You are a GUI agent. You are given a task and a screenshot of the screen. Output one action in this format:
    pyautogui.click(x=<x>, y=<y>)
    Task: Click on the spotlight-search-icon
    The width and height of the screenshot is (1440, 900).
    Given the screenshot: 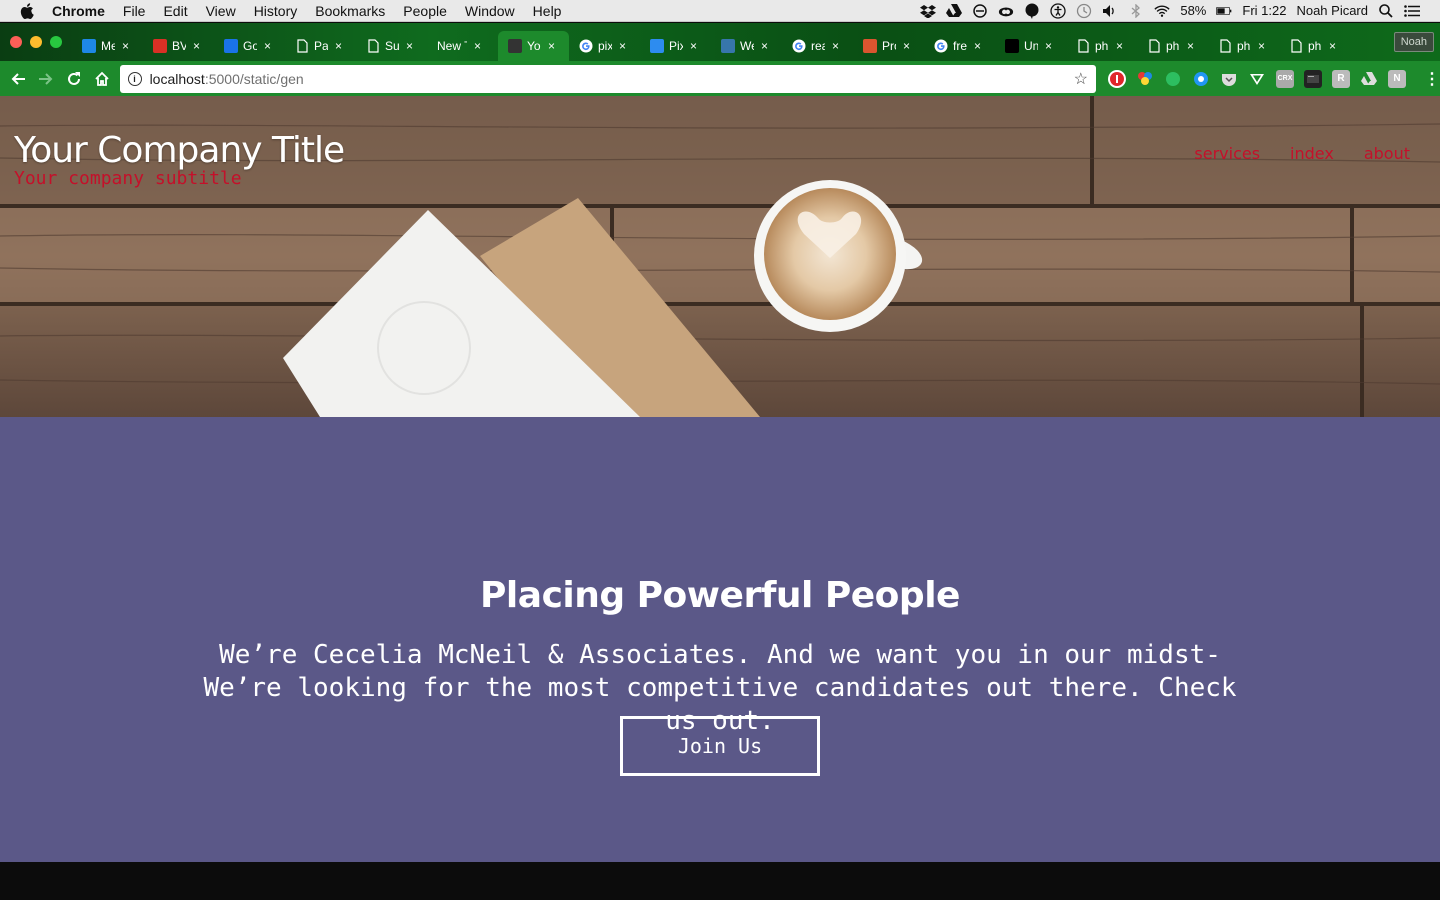 What is the action you would take?
    pyautogui.click(x=1386, y=10)
    